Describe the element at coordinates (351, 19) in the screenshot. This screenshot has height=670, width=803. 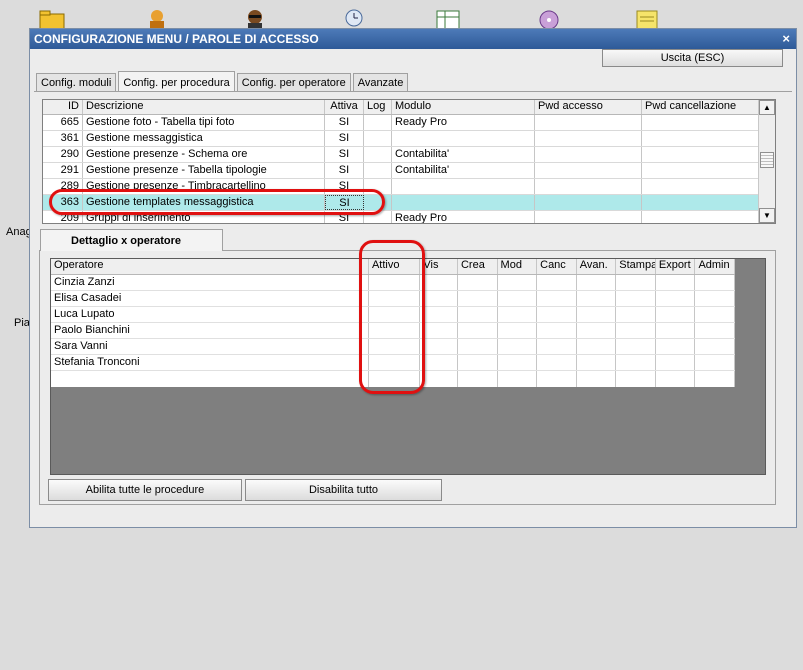
I see `clock-icon` at that location.